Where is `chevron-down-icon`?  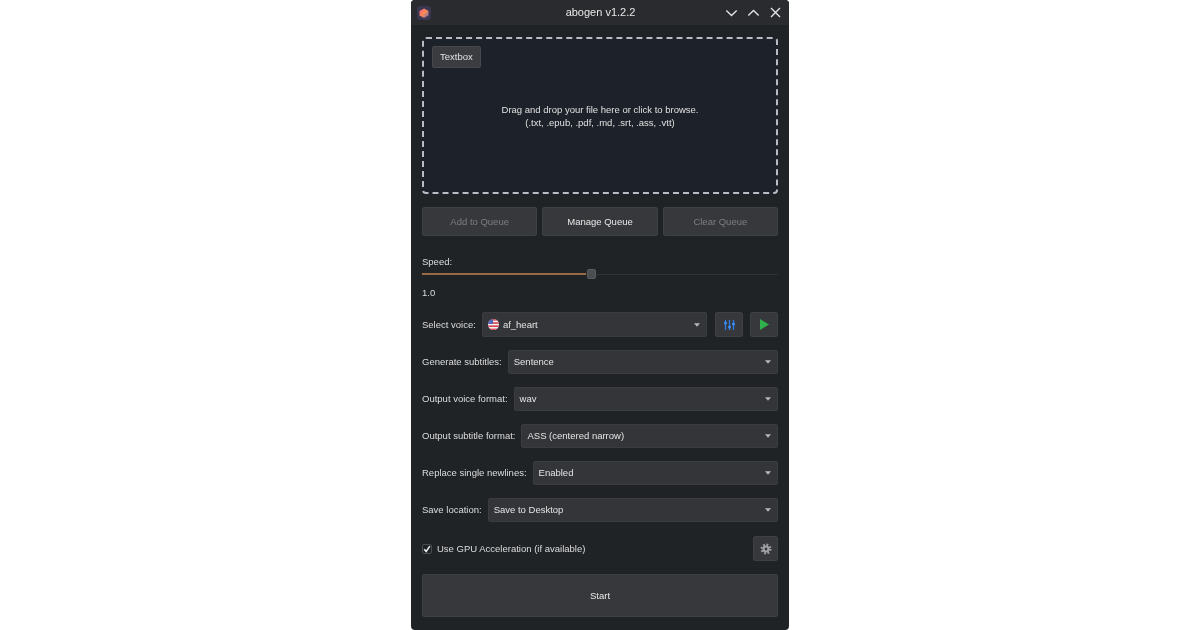 chevron-down-icon is located at coordinates (731, 12).